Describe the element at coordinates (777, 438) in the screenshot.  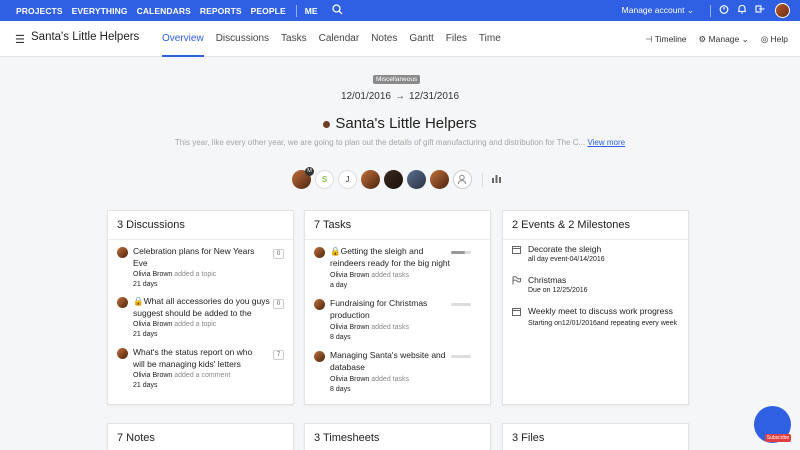
I see `subscribe-badge: Subscribe` at that location.